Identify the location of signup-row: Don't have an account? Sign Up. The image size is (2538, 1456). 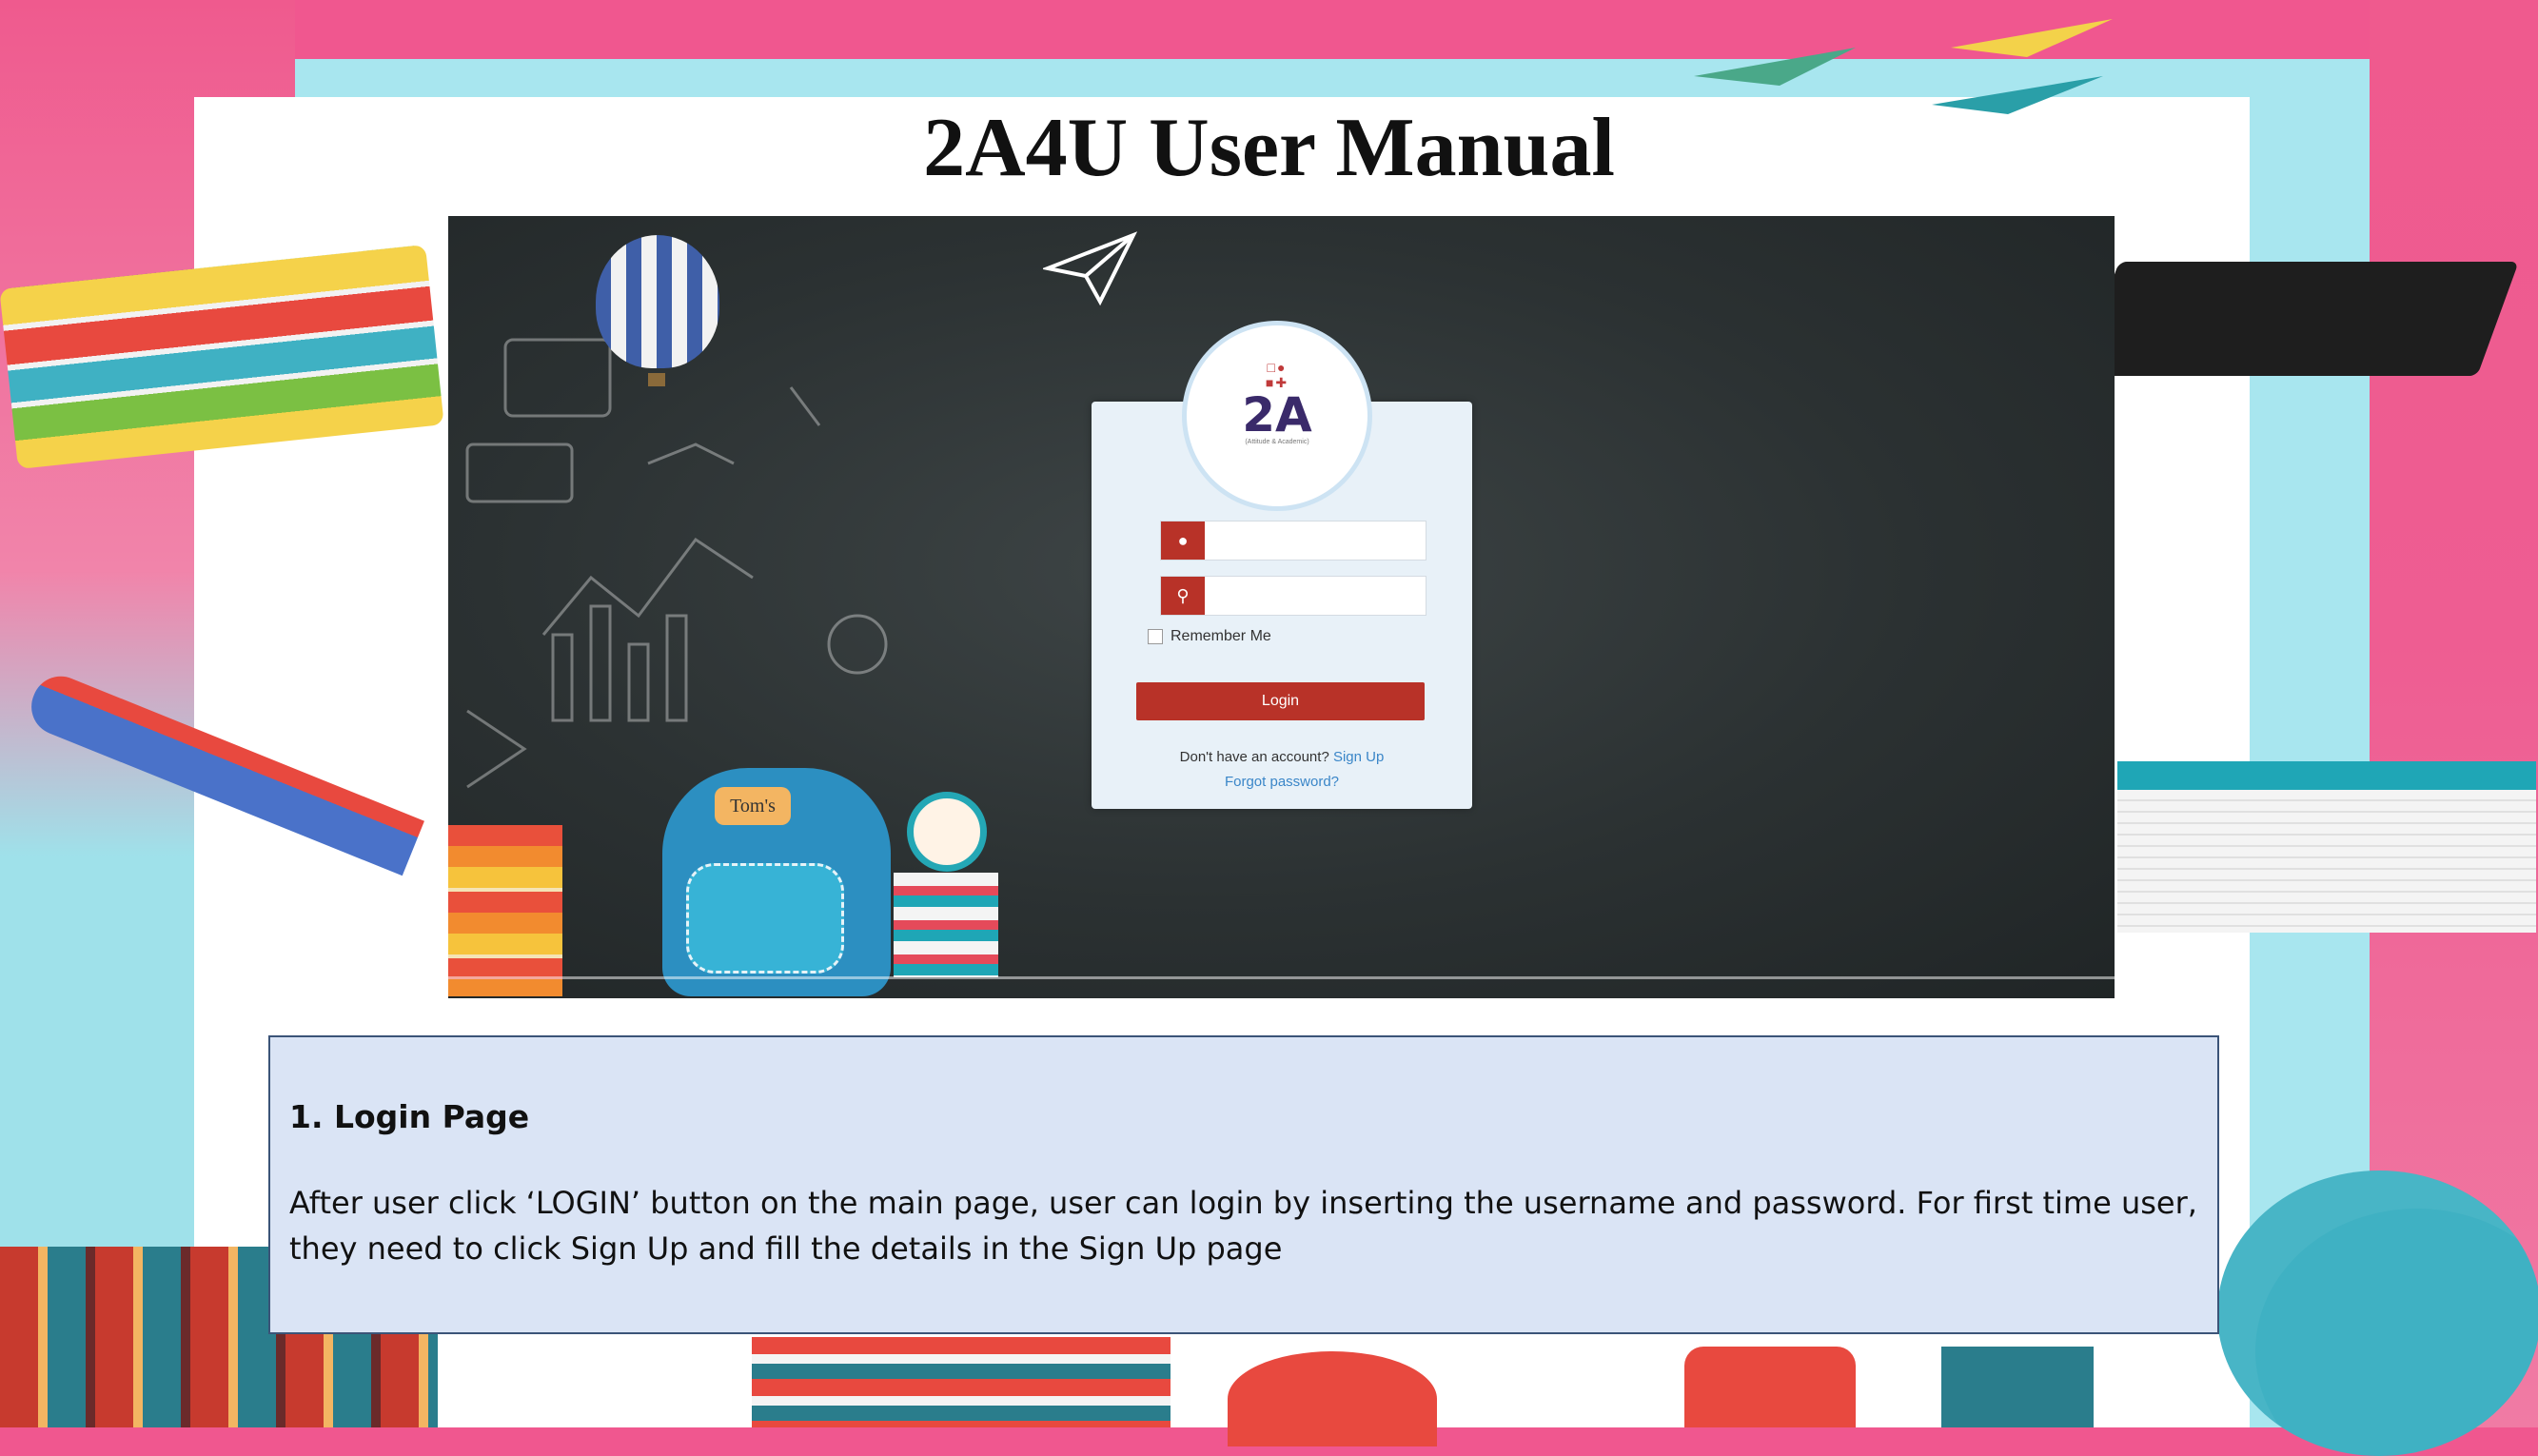
(1282, 757).